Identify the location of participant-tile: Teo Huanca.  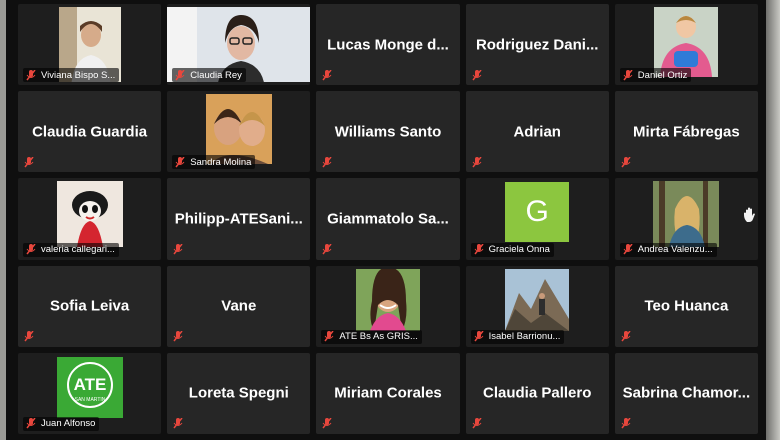
(686, 306).